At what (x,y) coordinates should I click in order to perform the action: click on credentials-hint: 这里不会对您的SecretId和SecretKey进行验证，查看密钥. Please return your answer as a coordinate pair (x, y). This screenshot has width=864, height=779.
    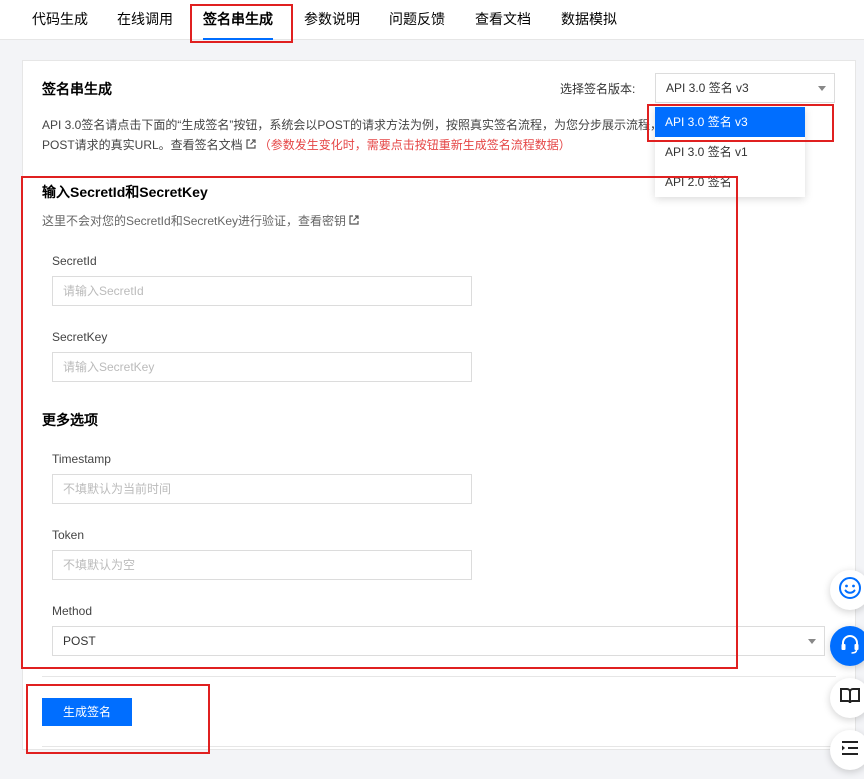
    Looking at the image, I should click on (202, 220).